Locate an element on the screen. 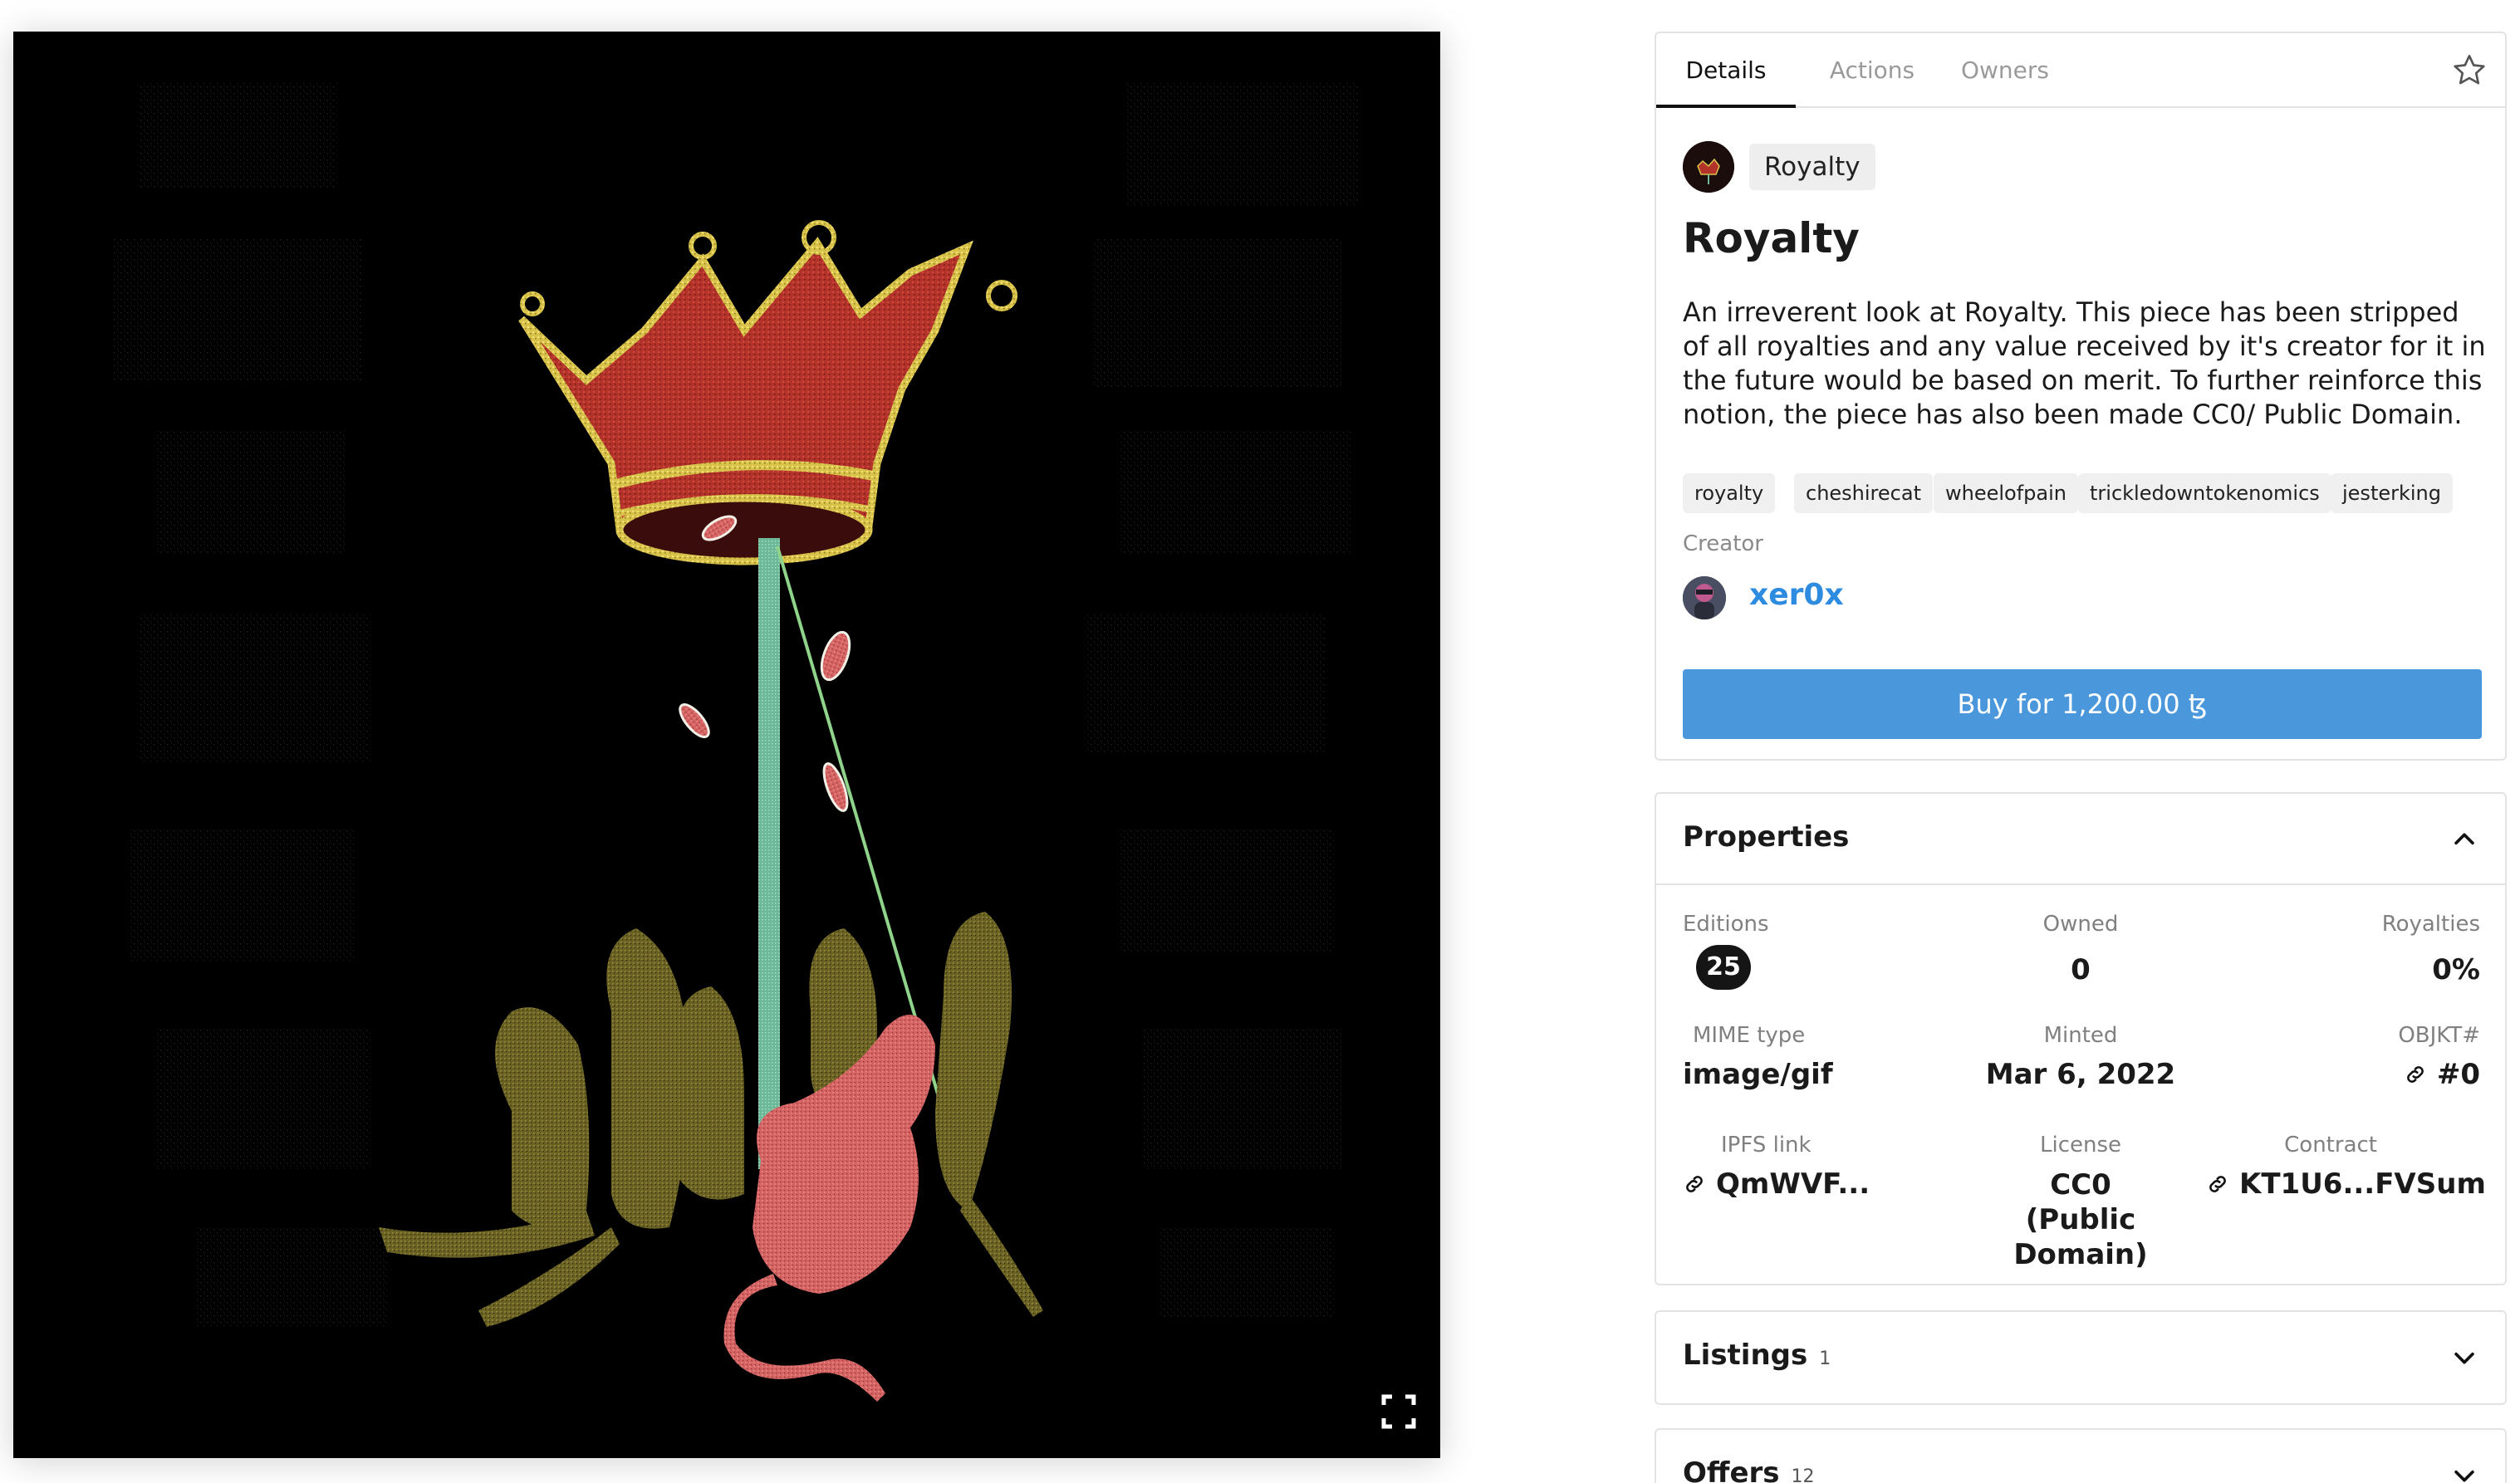  properties-header: Properties is located at coordinates (2080, 839).